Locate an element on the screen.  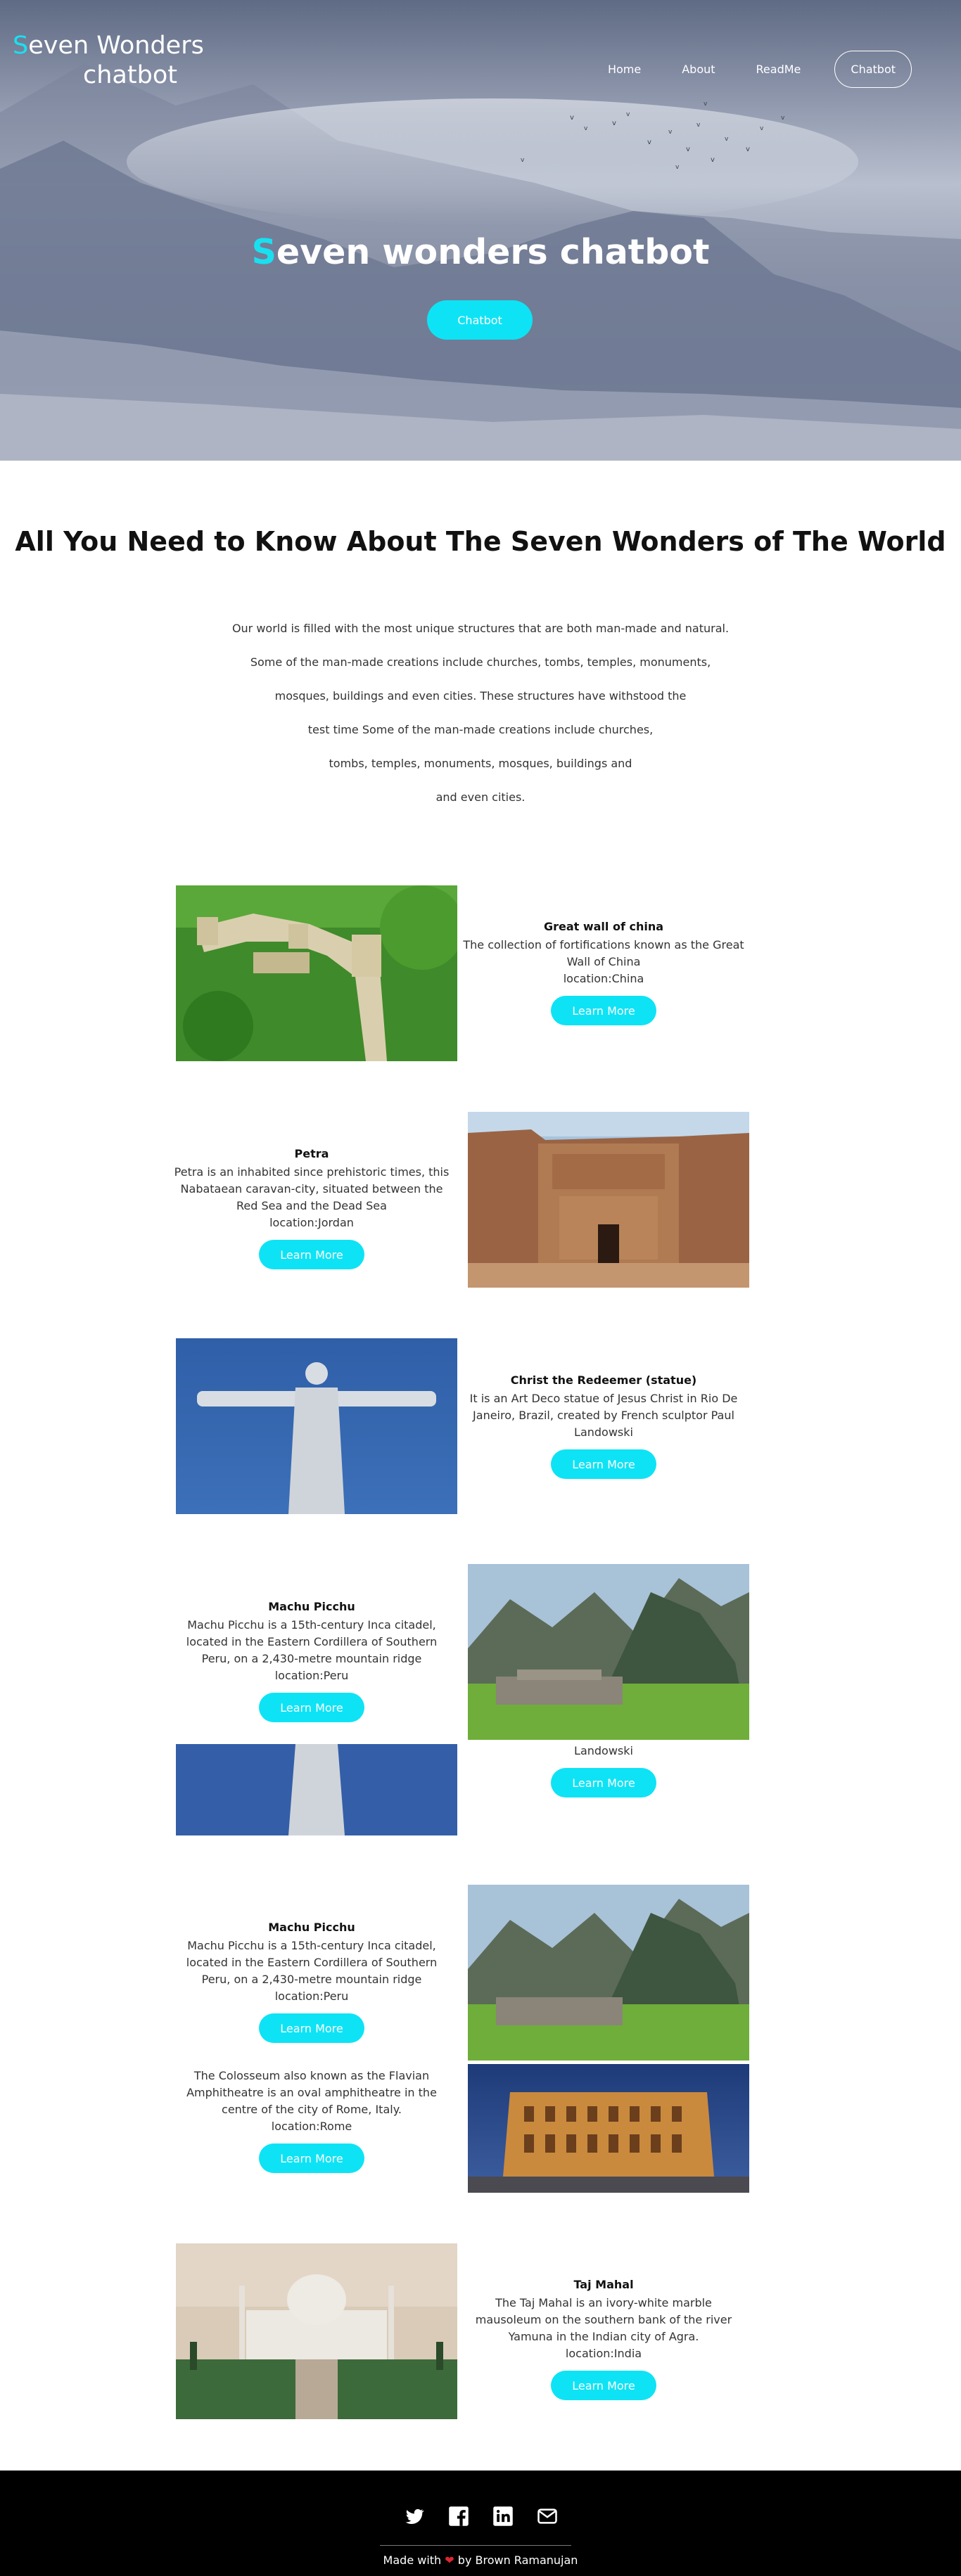
hero-chatbot-button: Chatbot is located at coordinates (480, 320).